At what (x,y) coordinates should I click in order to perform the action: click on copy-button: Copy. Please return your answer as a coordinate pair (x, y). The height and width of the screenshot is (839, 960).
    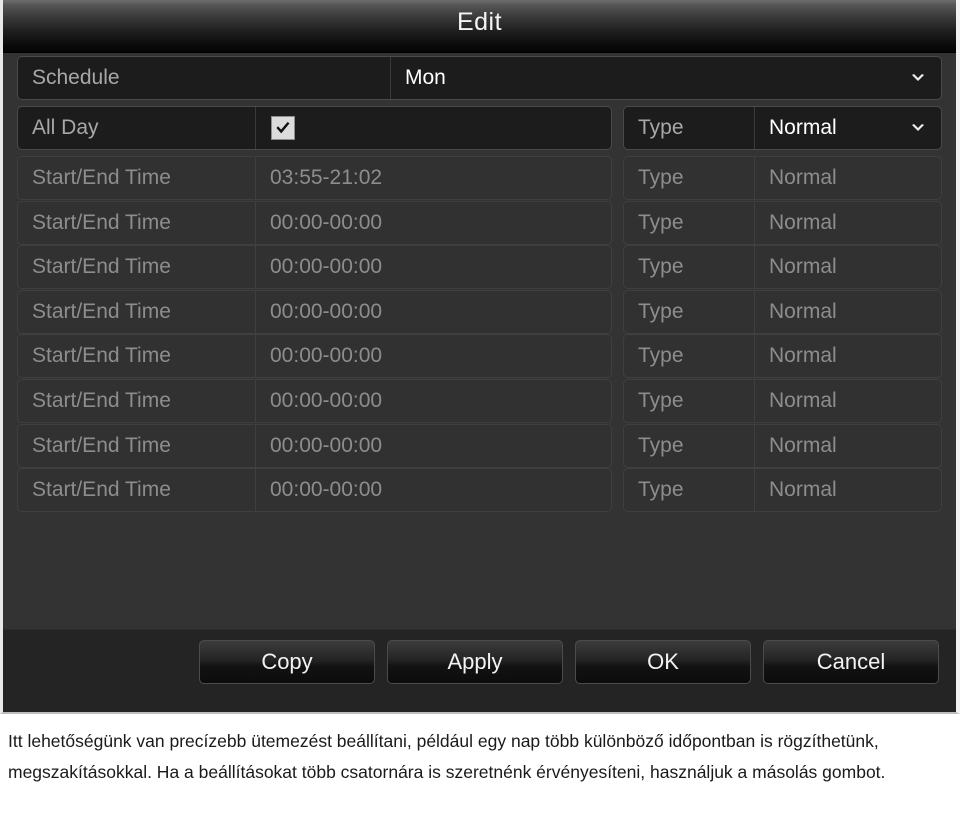
    Looking at the image, I should click on (287, 662).